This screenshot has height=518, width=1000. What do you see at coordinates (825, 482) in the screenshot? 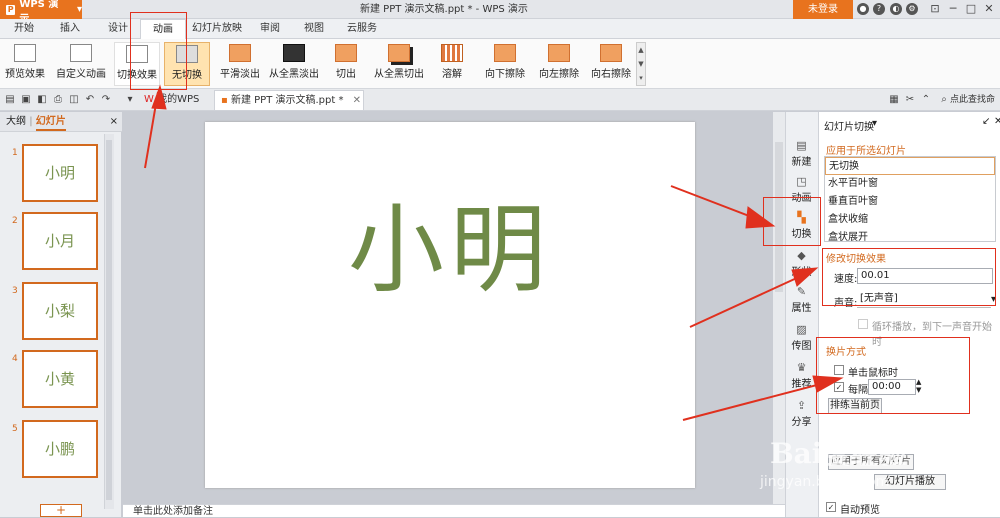
I see `baidu-watermark-url: jingyan.baidu.com` at bounding box center [825, 482].